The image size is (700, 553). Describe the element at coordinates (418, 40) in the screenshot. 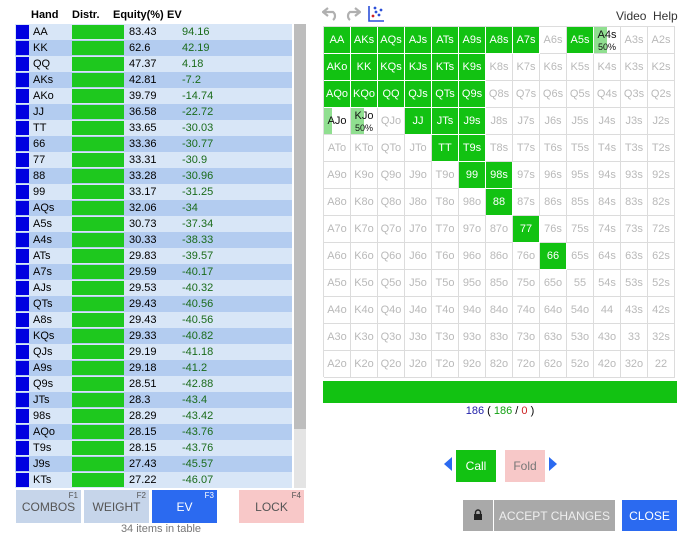

I see `matrix-cell-AJs: AJs` at that location.